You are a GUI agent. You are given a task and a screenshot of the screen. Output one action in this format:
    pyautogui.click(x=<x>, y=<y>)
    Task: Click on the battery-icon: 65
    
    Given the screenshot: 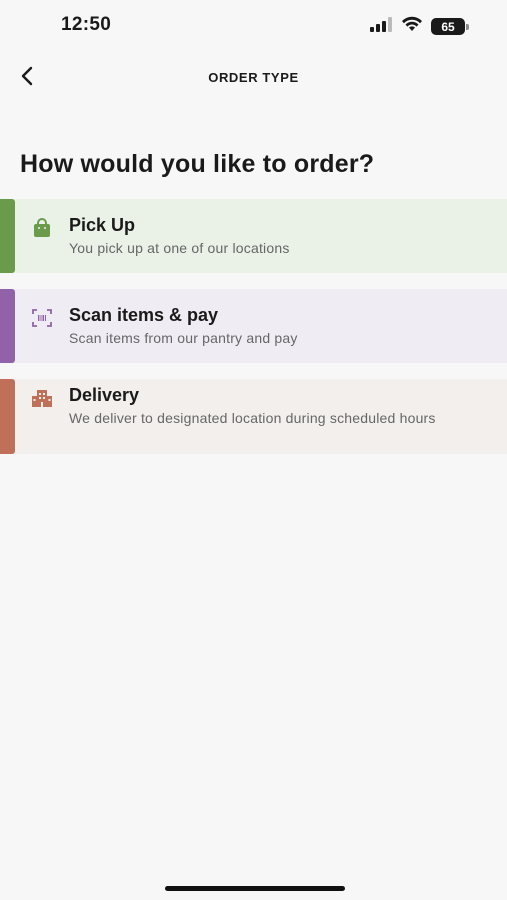 What is the action you would take?
    pyautogui.click(x=450, y=26)
    